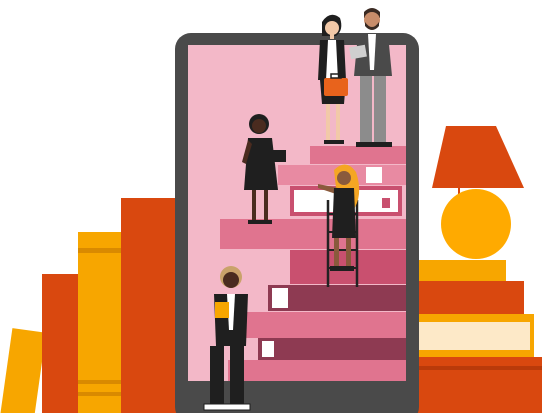 This screenshot has width=556, height=413. Describe the element at coordinates (100, 382) in the screenshot. I see `book-yellow-band-mid` at that location.